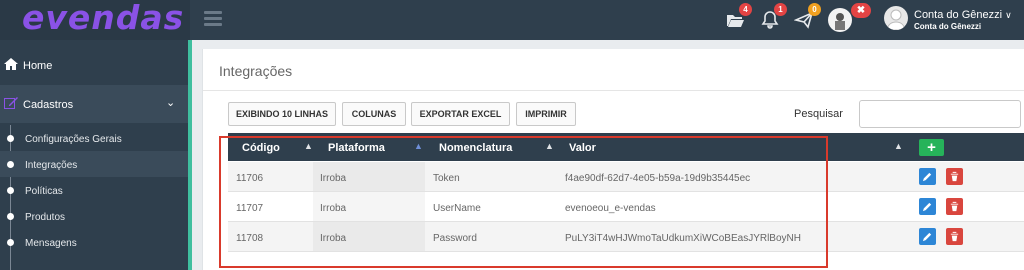 The height and width of the screenshot is (270, 1024). Describe the element at coordinates (814, 9) in the screenshot. I see `plane-count-badge: 0` at that location.